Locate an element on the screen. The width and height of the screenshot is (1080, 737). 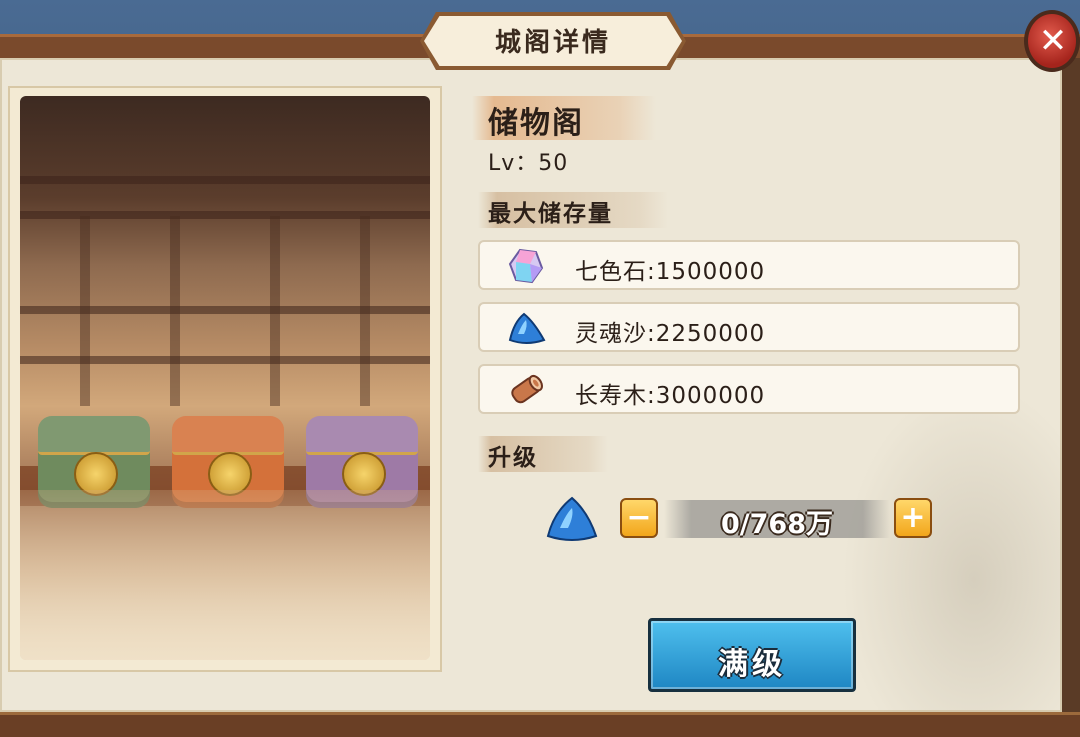
upgrade-quantity: 0/768万 is located at coordinates (776, 524).